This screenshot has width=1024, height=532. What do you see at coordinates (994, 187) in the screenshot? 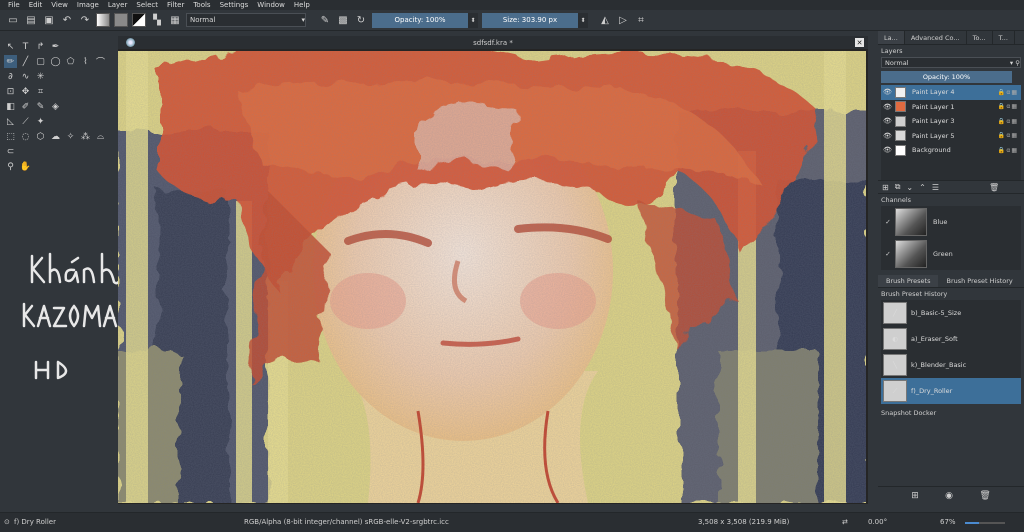
I see `delete-layer-icon: 🗑` at bounding box center [994, 187].